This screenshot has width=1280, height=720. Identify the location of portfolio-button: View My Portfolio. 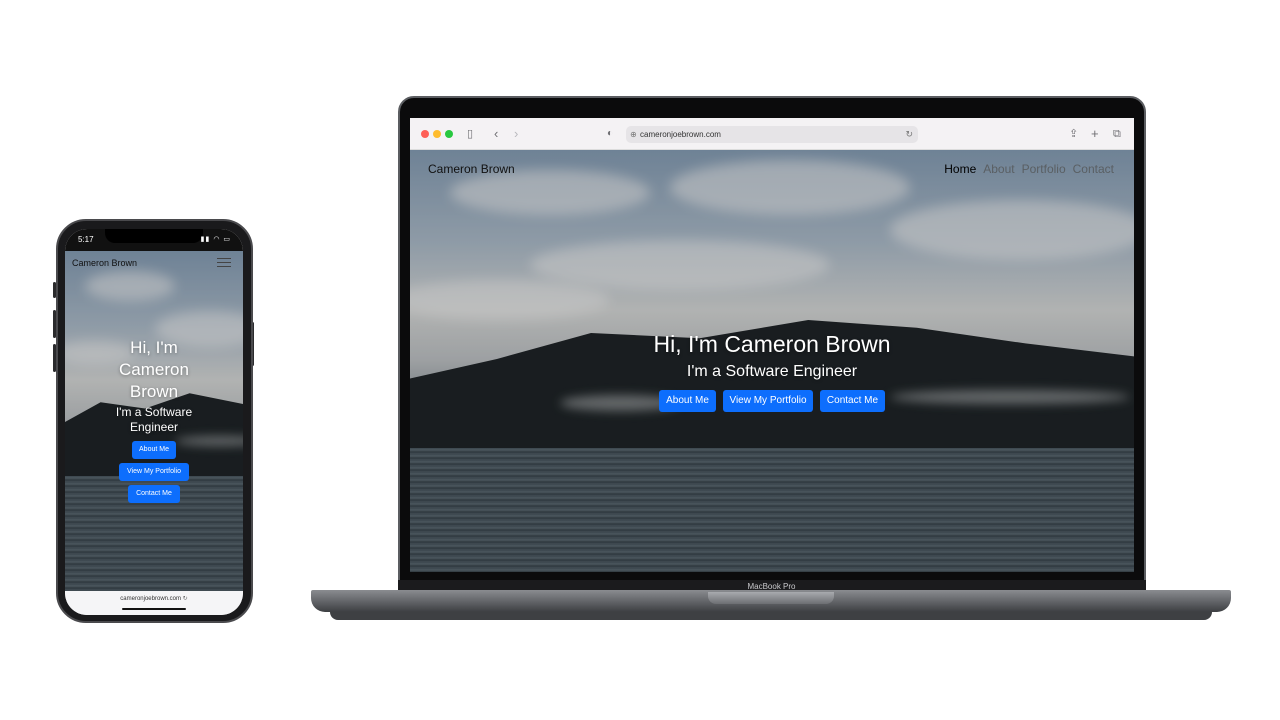
(768, 401).